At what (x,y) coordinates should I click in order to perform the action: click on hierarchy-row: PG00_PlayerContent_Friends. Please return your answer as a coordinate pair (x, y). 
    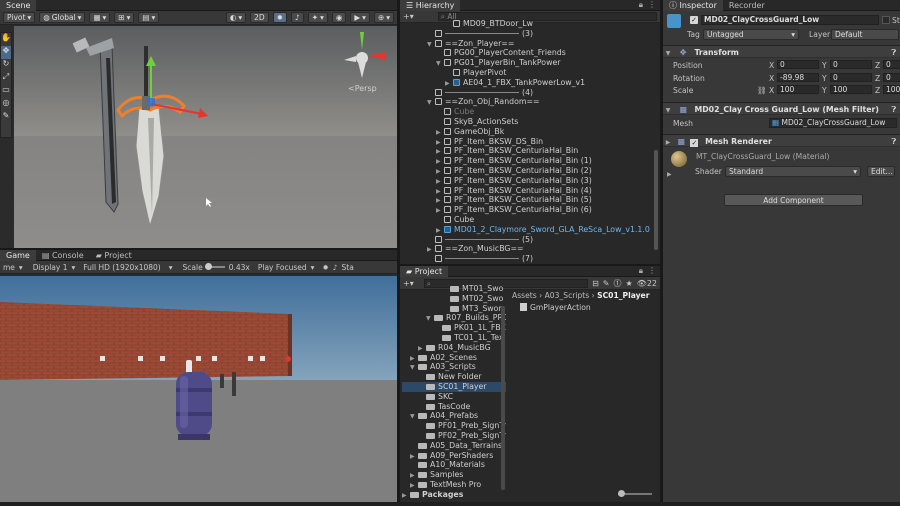
    Looking at the image, I should click on (526, 53).